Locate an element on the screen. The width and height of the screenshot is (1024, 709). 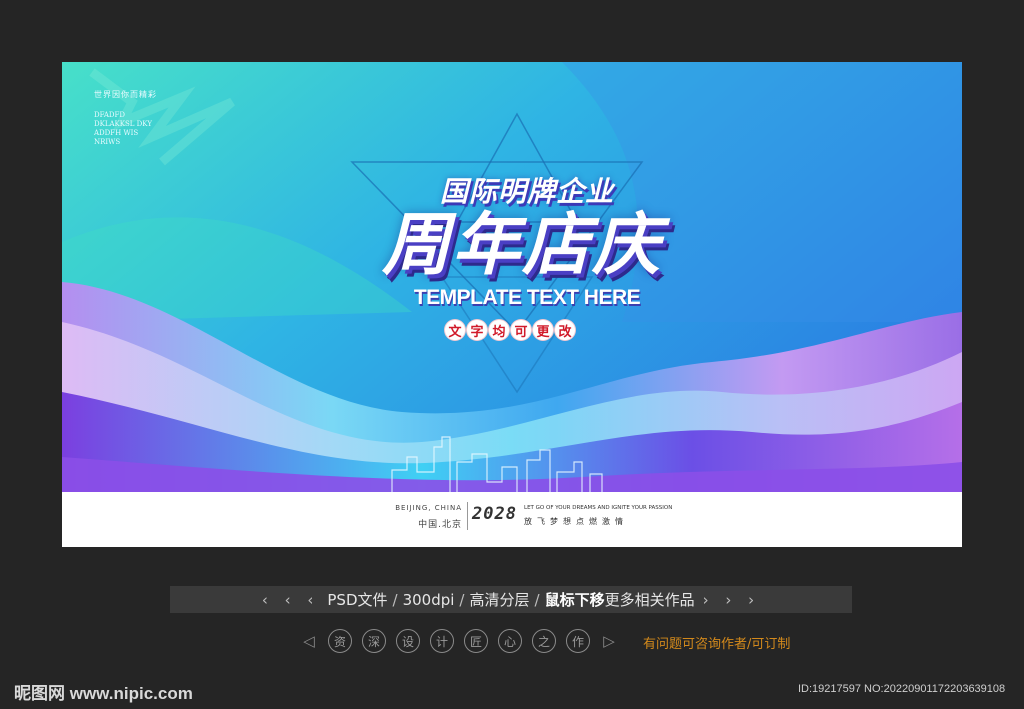
image-id-text: ID:19217597 NO:20220901172203639108 is located at coordinates (902, 689).